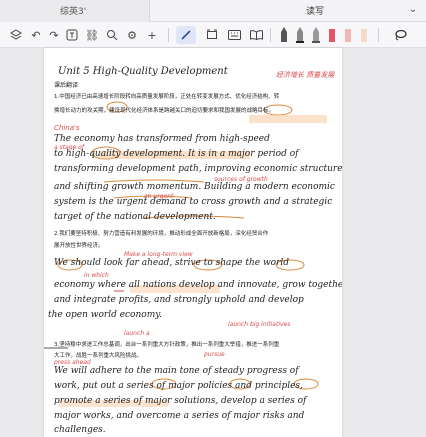 This screenshot has width=426, height=437. Describe the element at coordinates (72, 362) in the screenshot. I see `red-note: press ahead` at that location.